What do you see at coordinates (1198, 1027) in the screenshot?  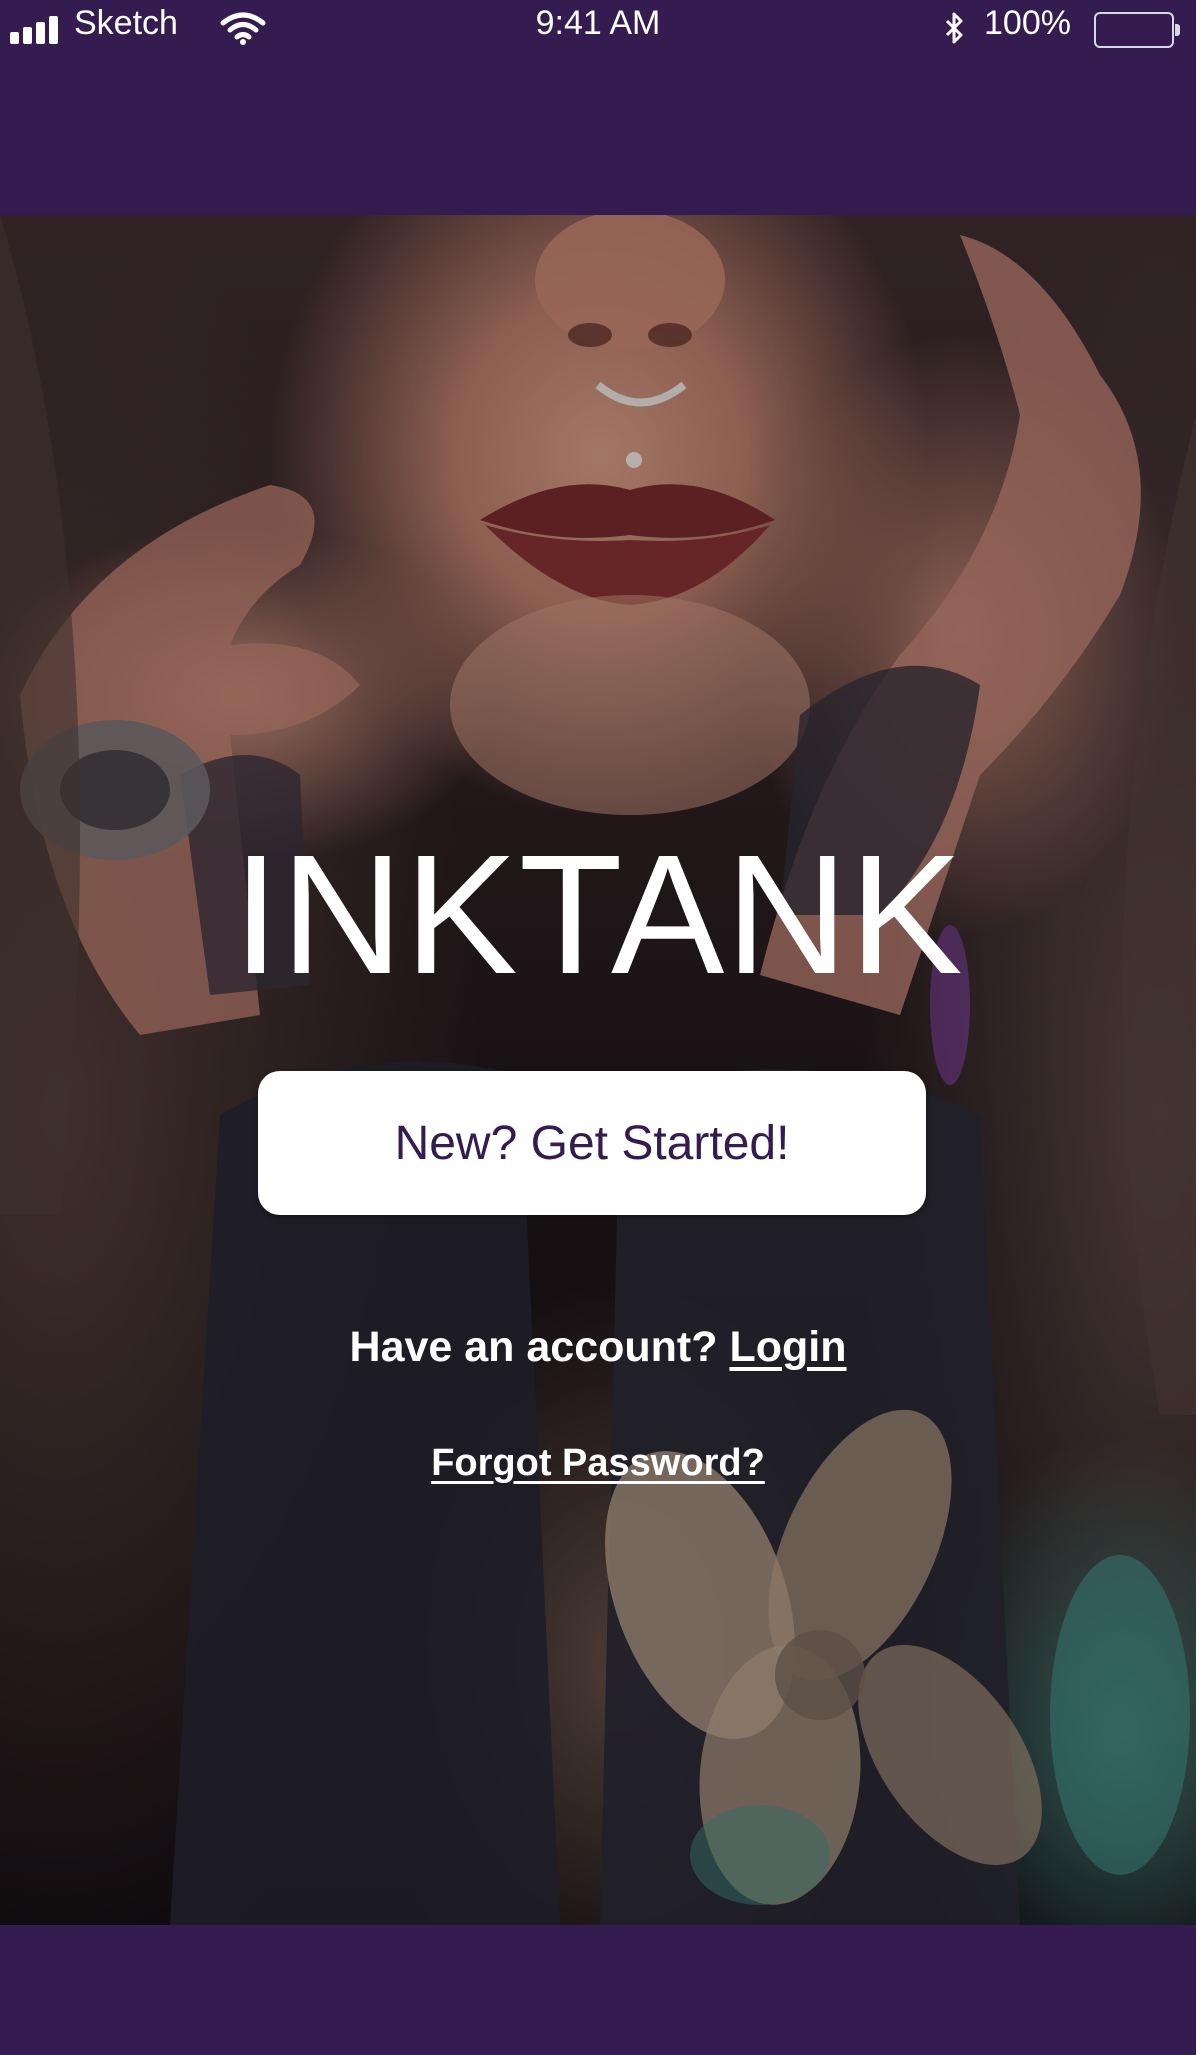 I see `edge-strip` at bounding box center [1198, 1027].